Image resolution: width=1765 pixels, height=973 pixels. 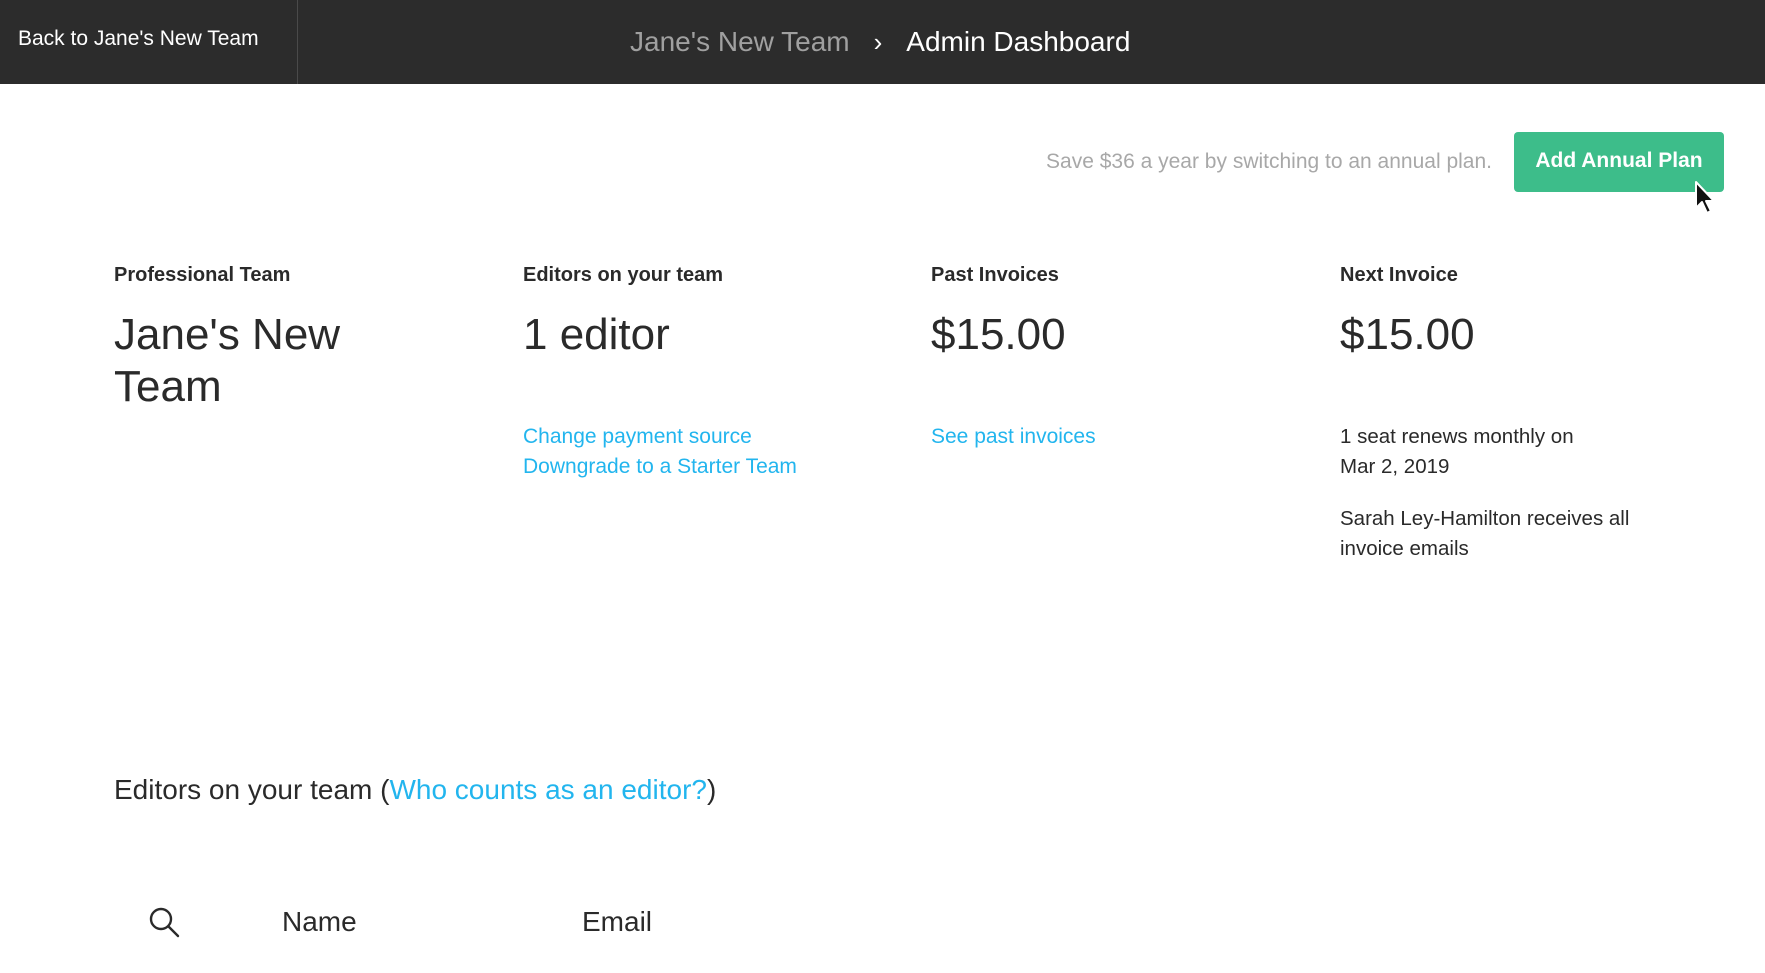 What do you see at coordinates (596, 334) in the screenshot?
I see `editor-count: 1 editor` at bounding box center [596, 334].